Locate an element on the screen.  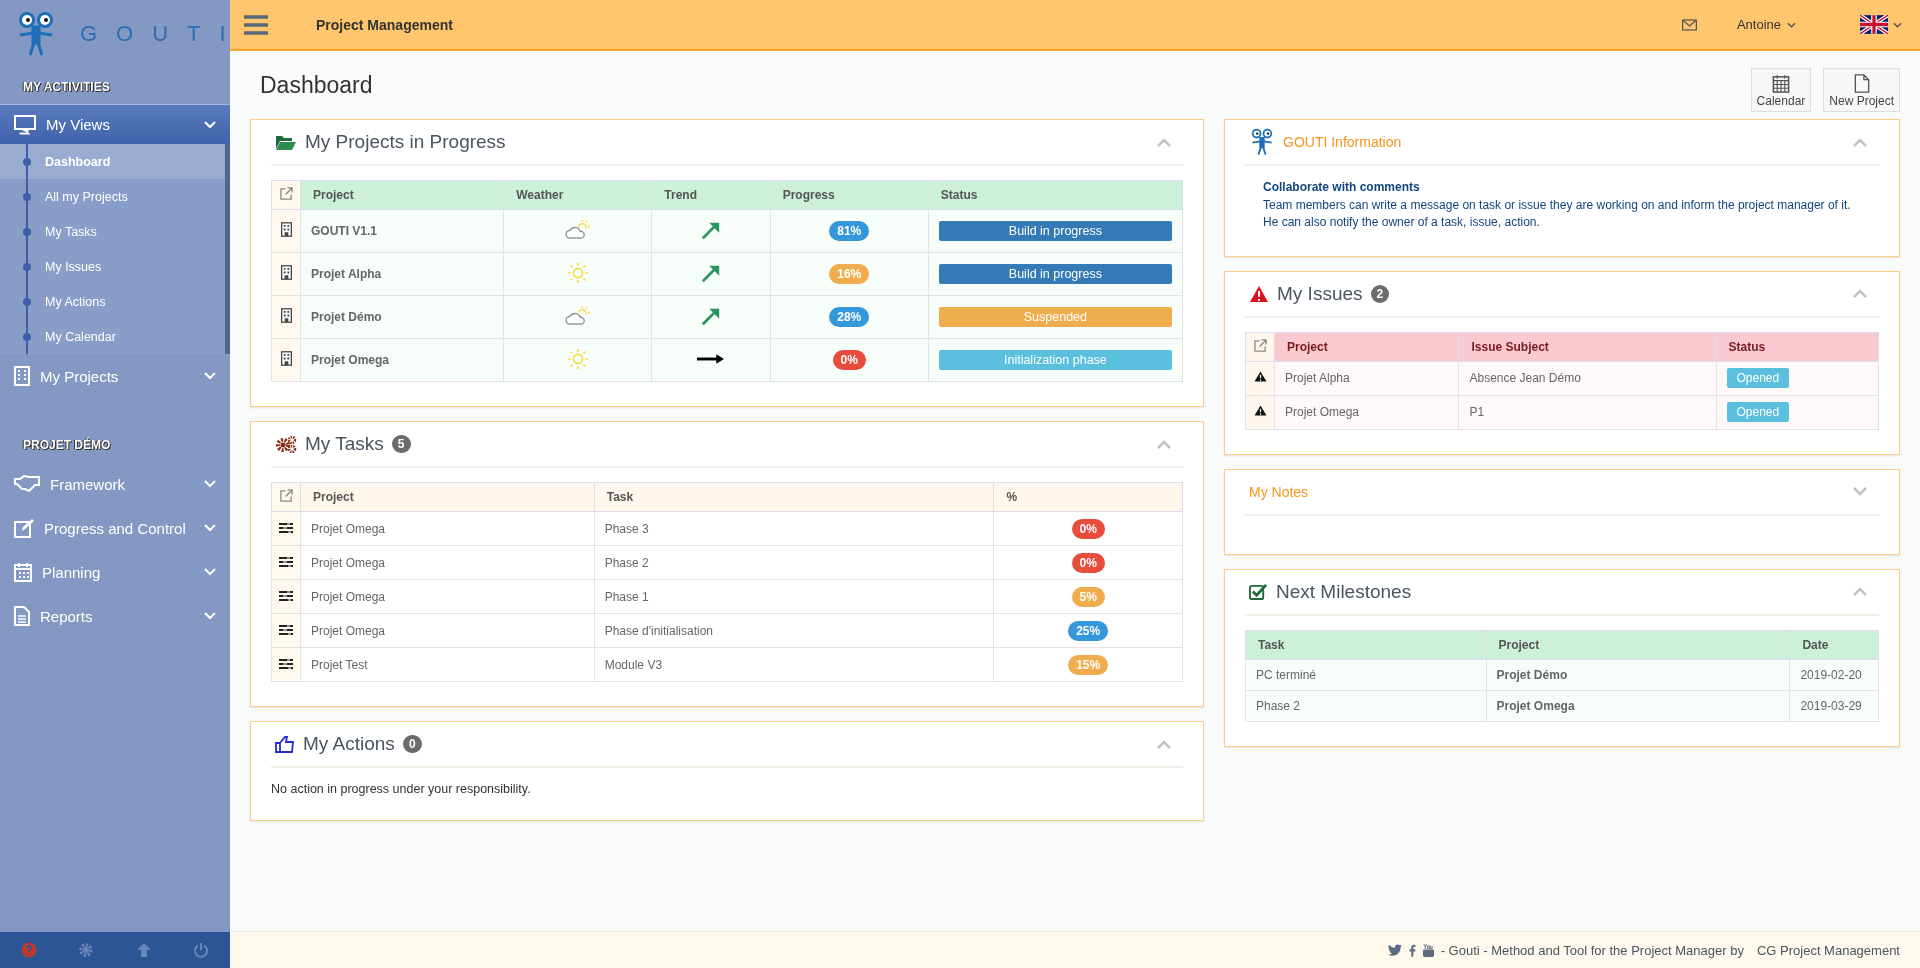
table-cell: Projet Test is located at coordinates (447, 664).